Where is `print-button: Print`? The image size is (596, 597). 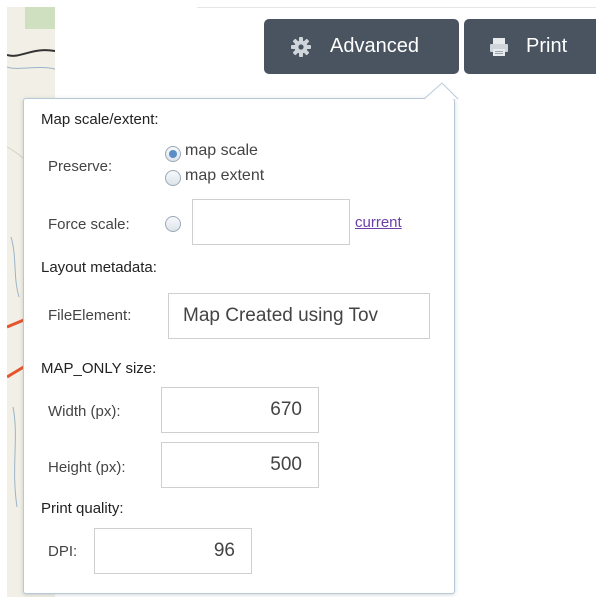
print-button: Print is located at coordinates (530, 46).